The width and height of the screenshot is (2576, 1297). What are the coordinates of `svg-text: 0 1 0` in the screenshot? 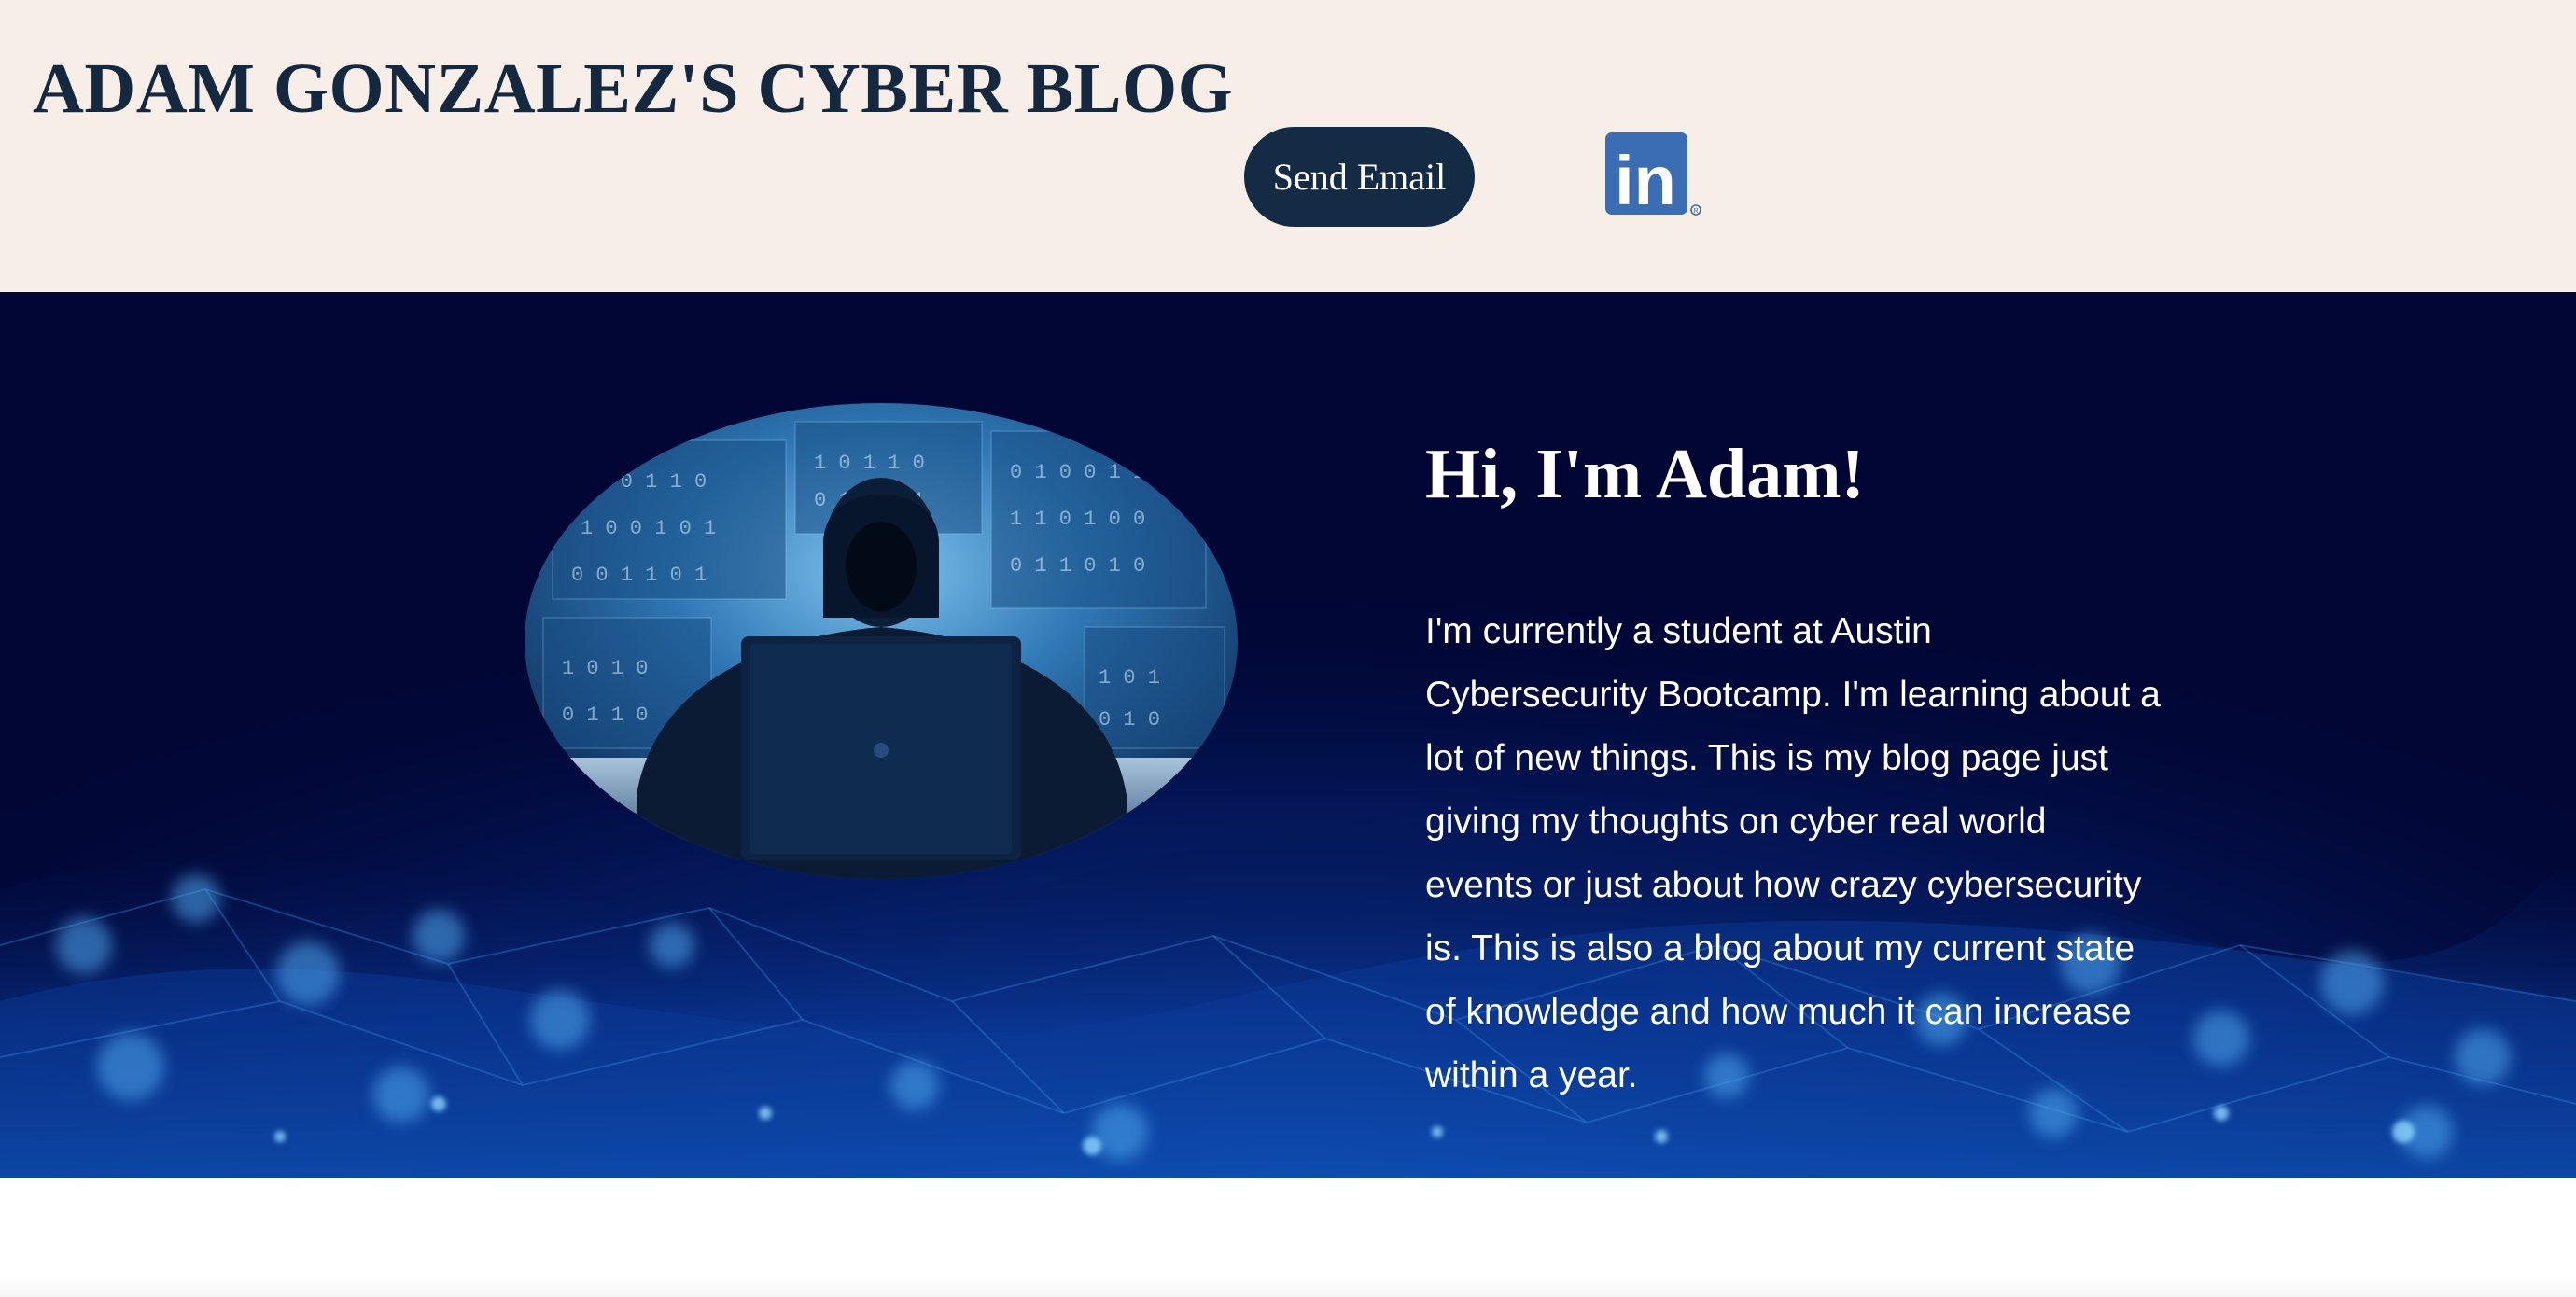 It's located at (1129, 720).